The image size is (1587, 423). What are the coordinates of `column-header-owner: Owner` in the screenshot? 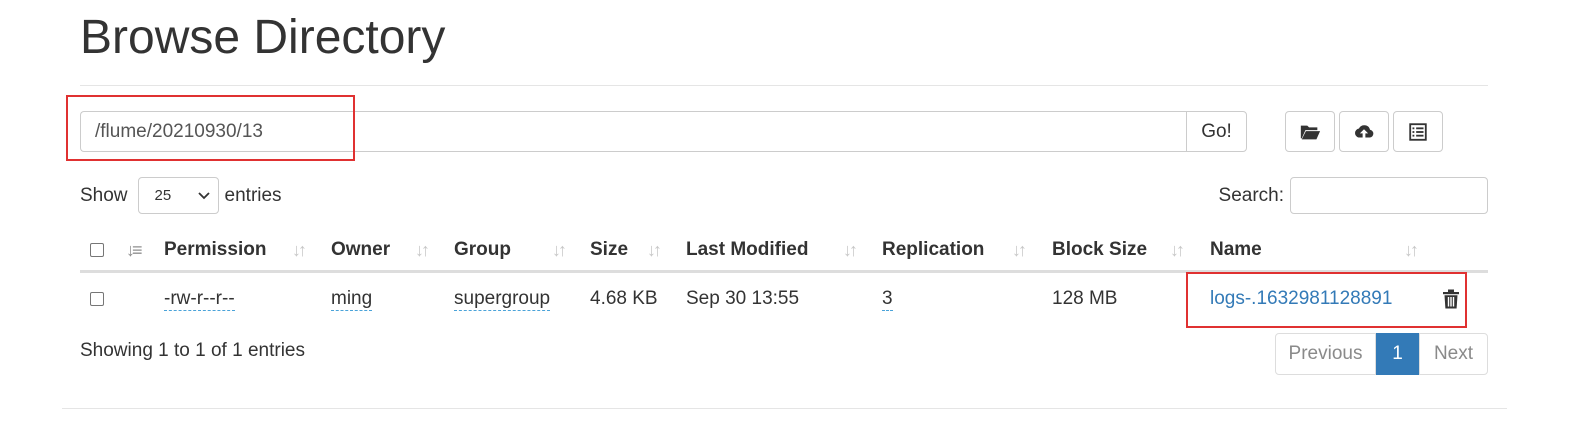 It's located at (360, 250).